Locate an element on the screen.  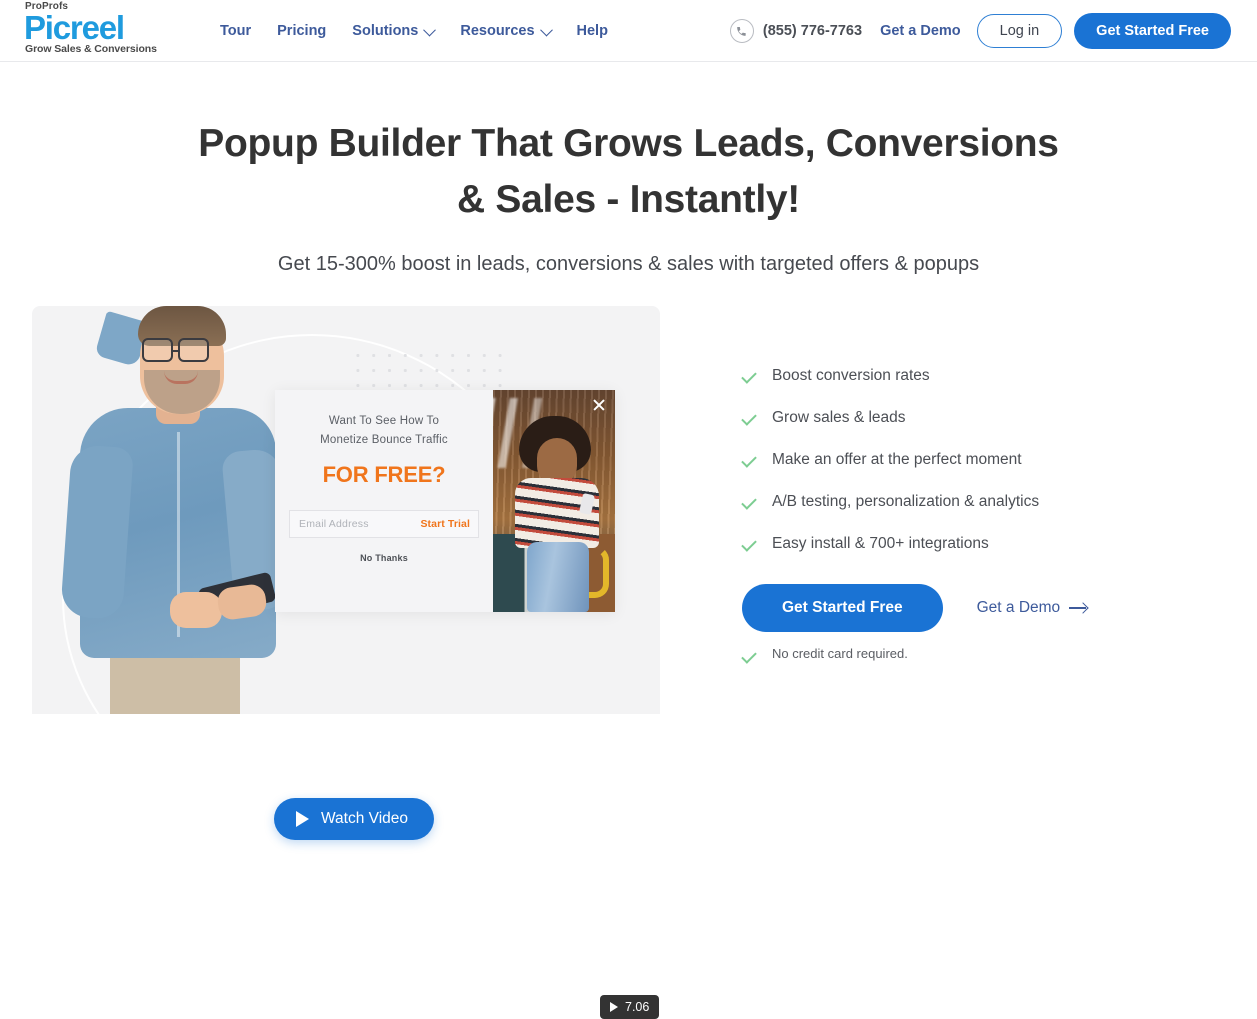
main-nav: Tour Pricing Solutions Resources Help is located at coordinates (414, 31).